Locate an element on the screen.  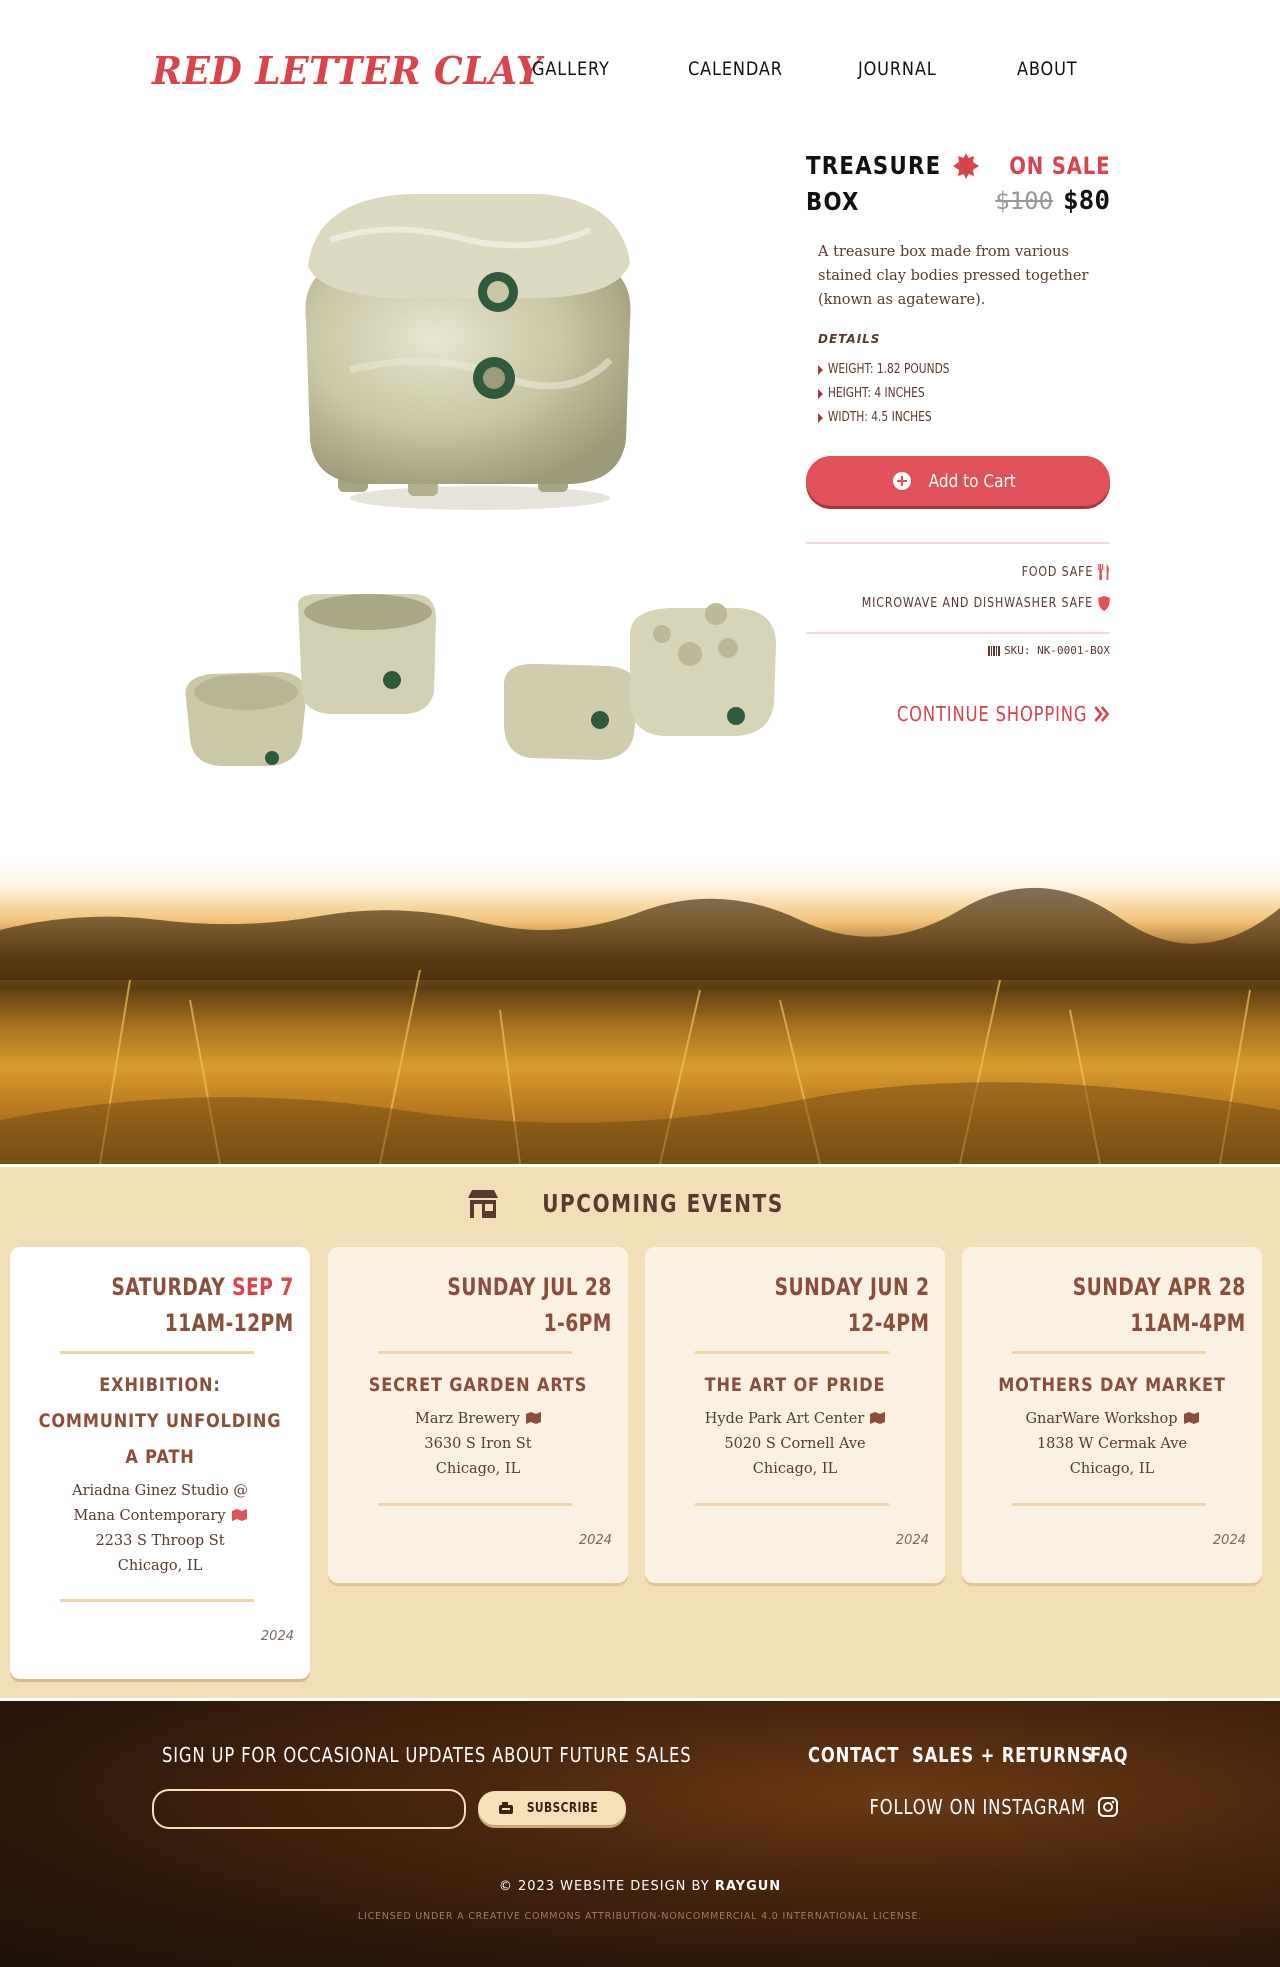
event-address: Marz Brewery 3630 S Iron St Chicago, IL is located at coordinates (478, 1444).